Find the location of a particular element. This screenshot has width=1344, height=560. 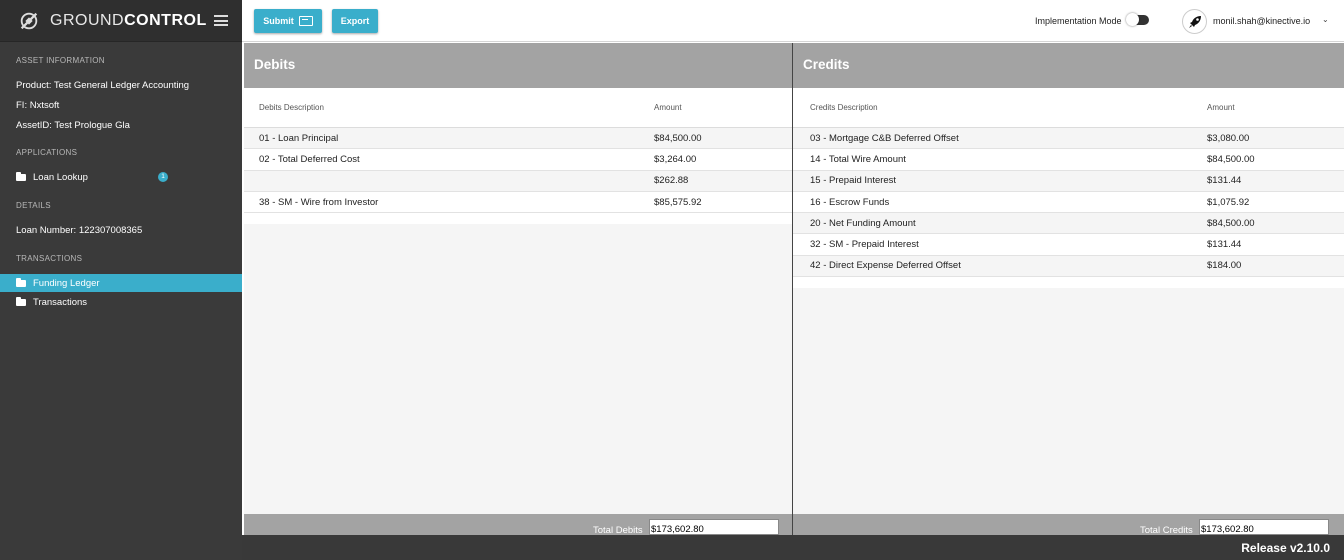

section-asset-information: ASSET INFORMATION is located at coordinates (60, 60).